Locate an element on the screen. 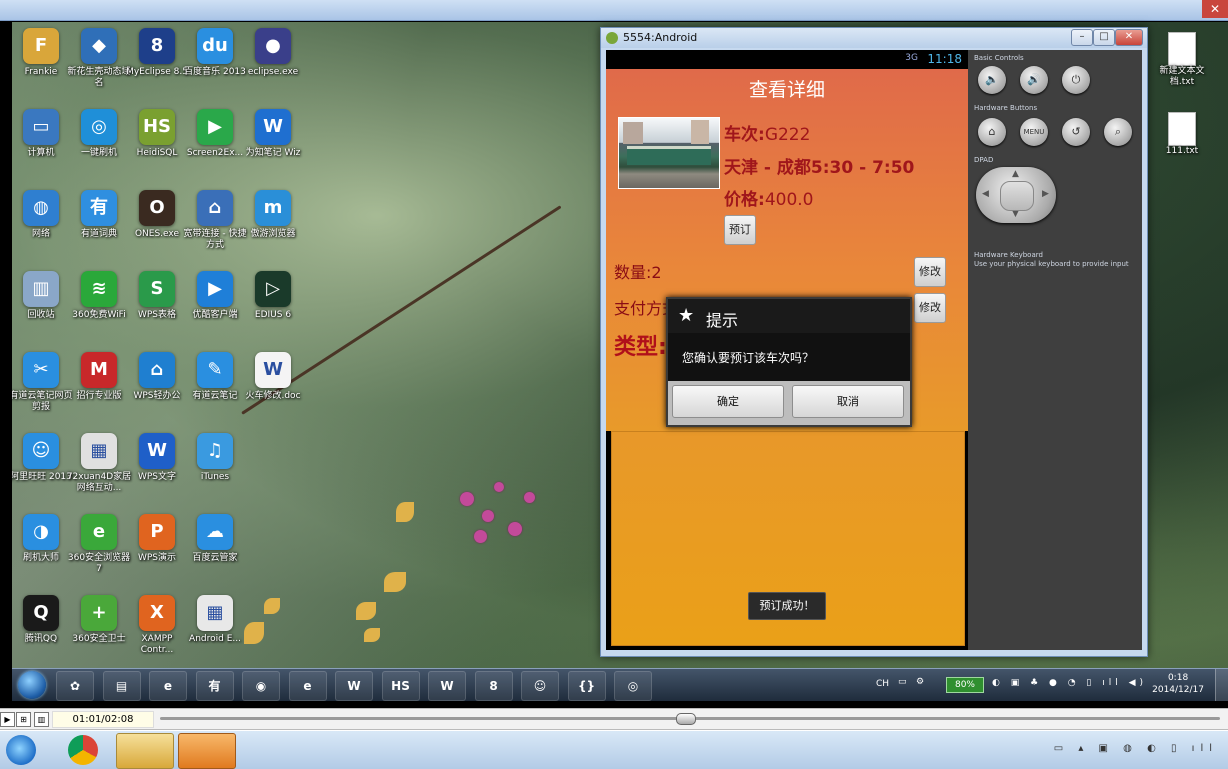 This screenshot has height=769, width=1228. back-button: ↺ is located at coordinates (1076, 132).